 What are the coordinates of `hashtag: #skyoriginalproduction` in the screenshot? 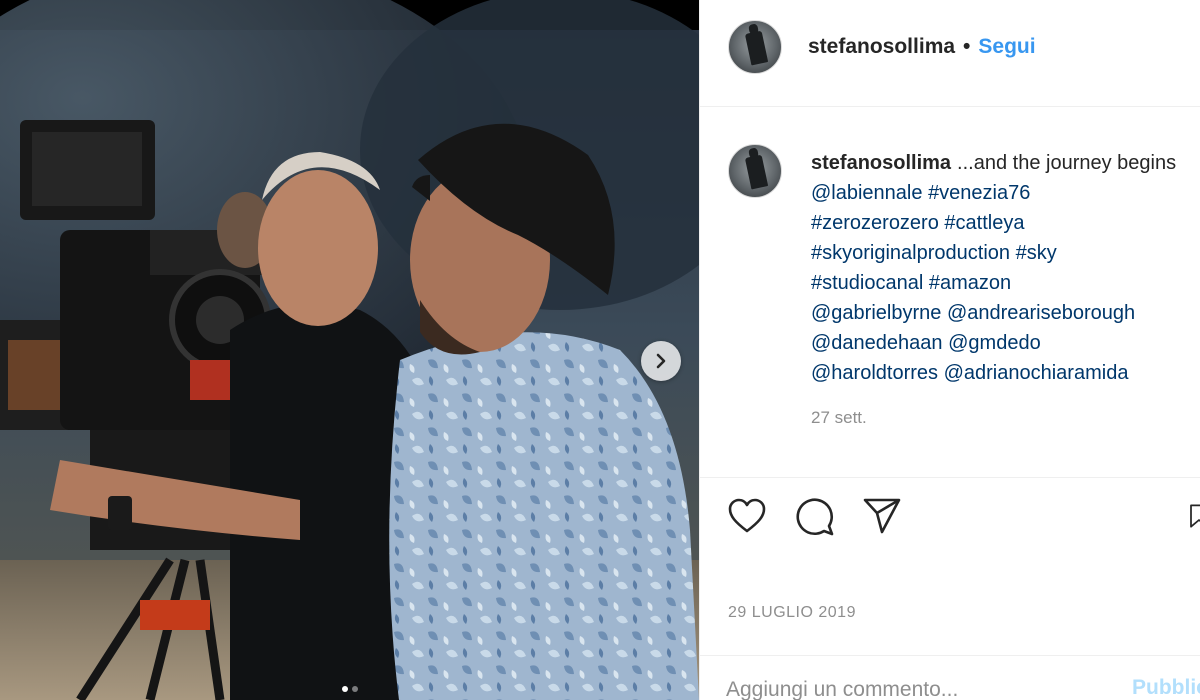 It's located at (910, 253).